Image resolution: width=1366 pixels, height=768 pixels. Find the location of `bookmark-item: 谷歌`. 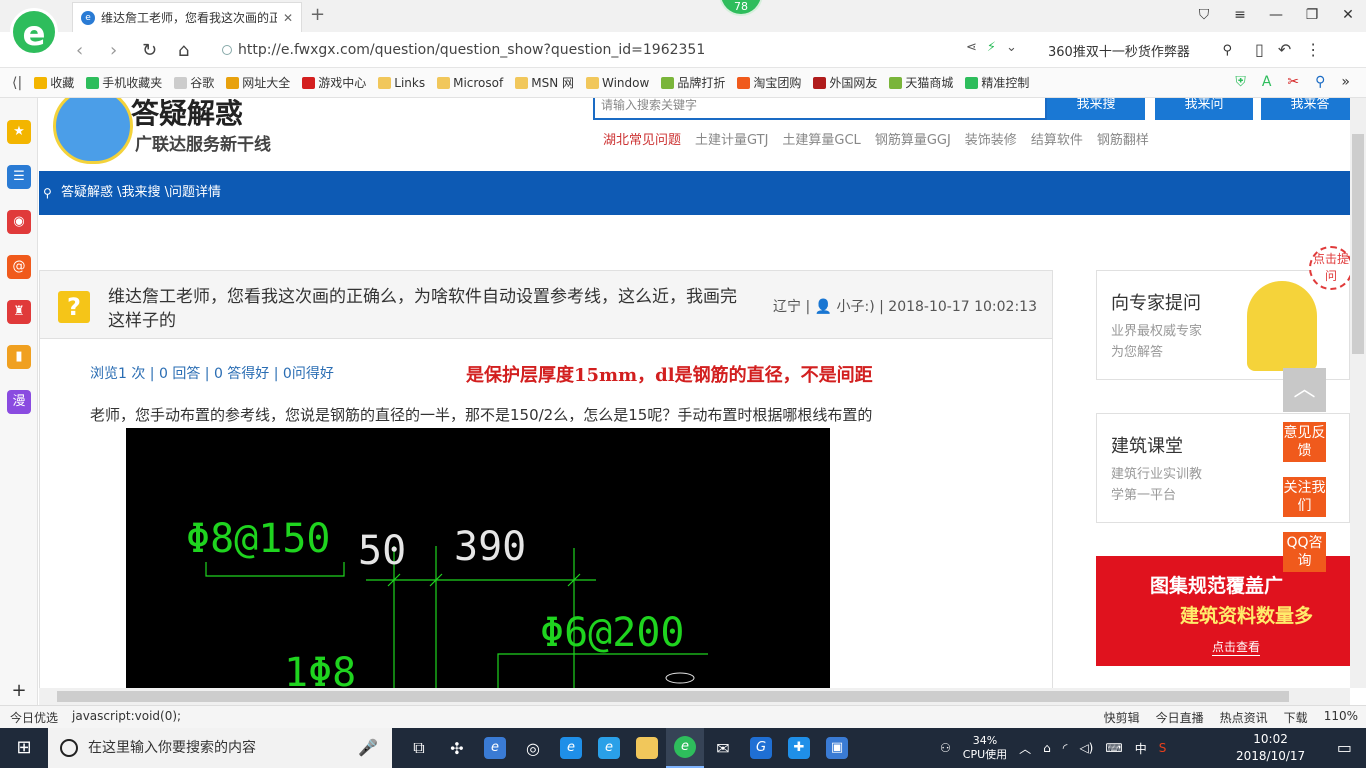

bookmark-item: 谷歌 is located at coordinates (194, 82).